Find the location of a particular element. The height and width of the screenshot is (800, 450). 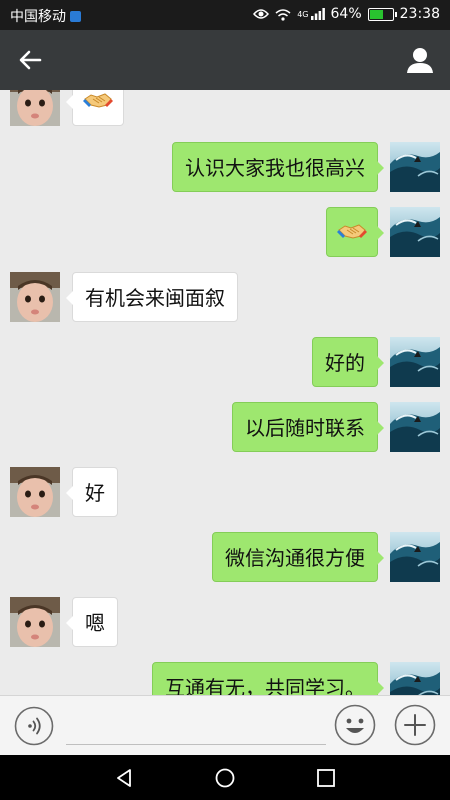

voice-icon is located at coordinates (34, 726).